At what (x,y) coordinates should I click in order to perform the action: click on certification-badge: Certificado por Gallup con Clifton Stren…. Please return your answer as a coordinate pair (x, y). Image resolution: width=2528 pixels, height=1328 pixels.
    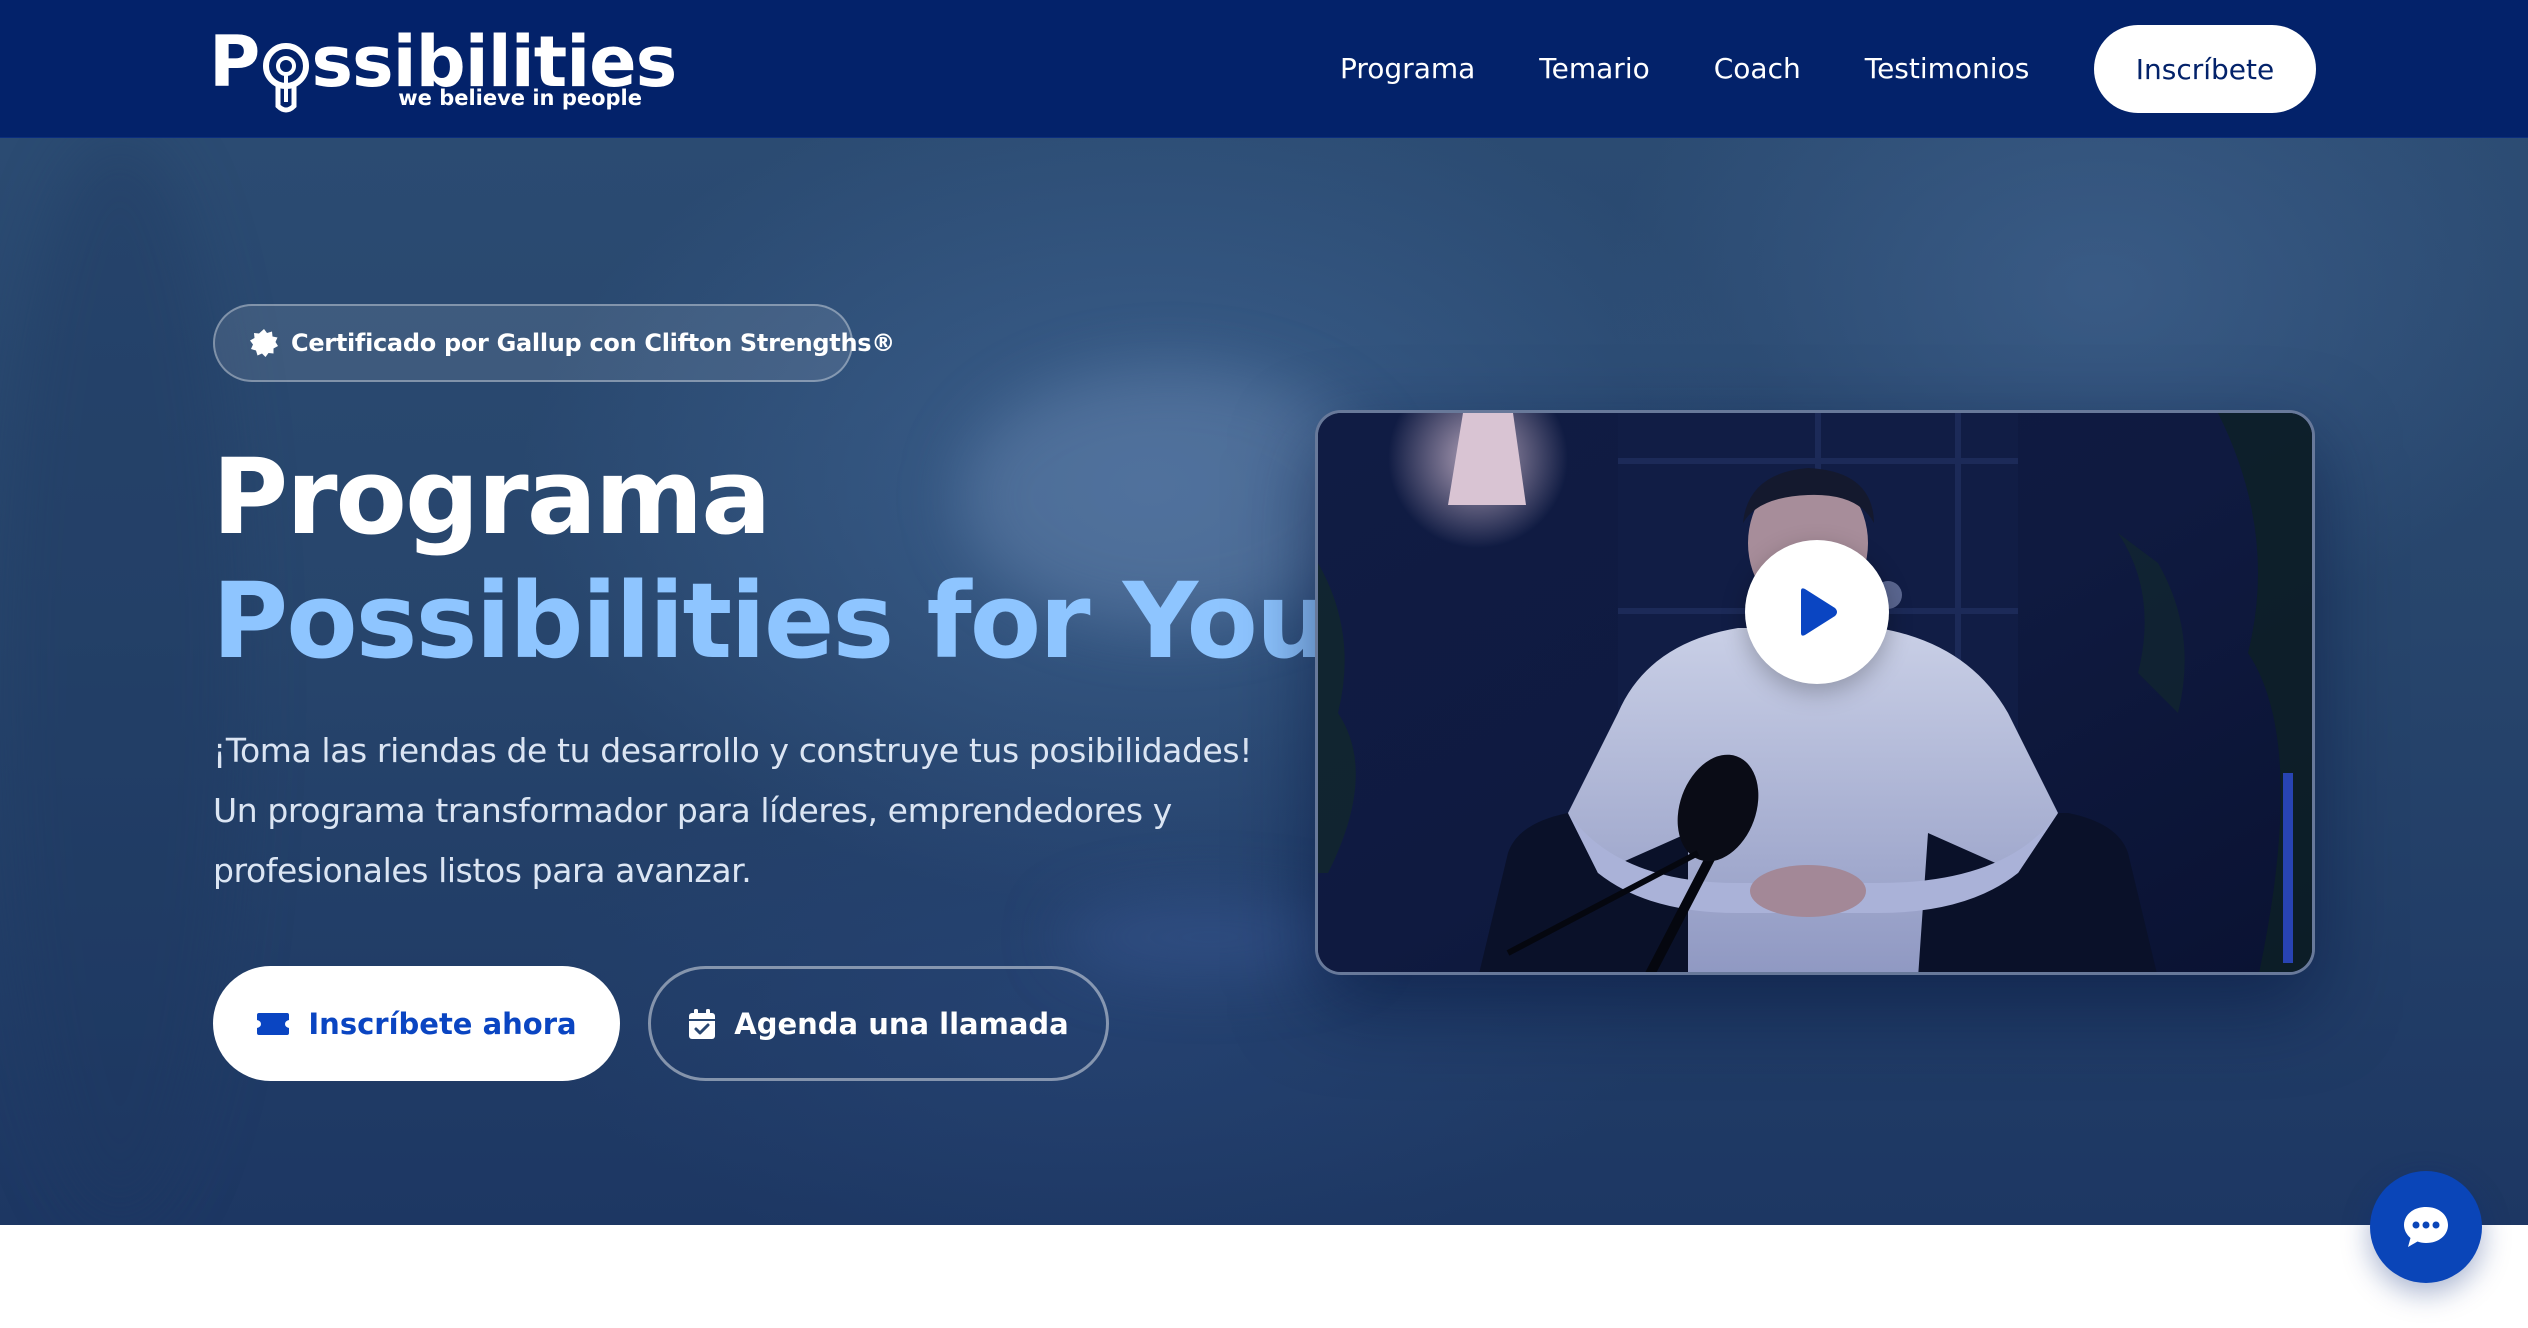
    Looking at the image, I should click on (554, 343).